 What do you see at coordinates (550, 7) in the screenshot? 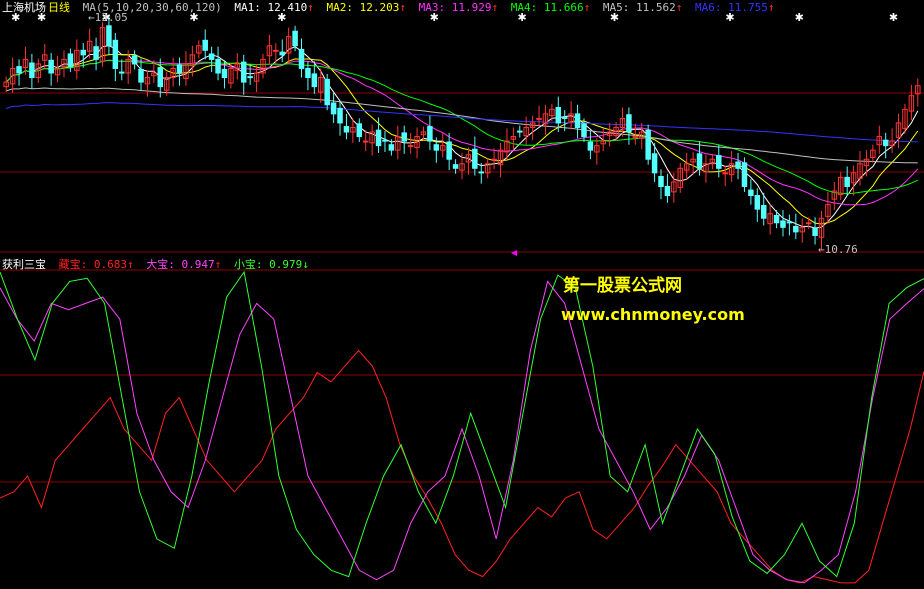
I see `ma4-readout: MA4: 11.666↑` at bounding box center [550, 7].